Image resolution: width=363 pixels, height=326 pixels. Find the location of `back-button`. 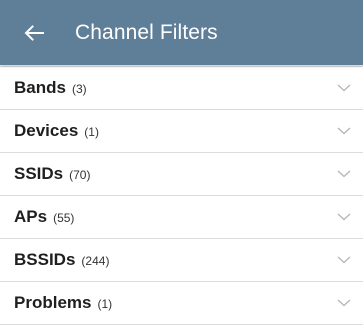

back-button is located at coordinates (34, 33).